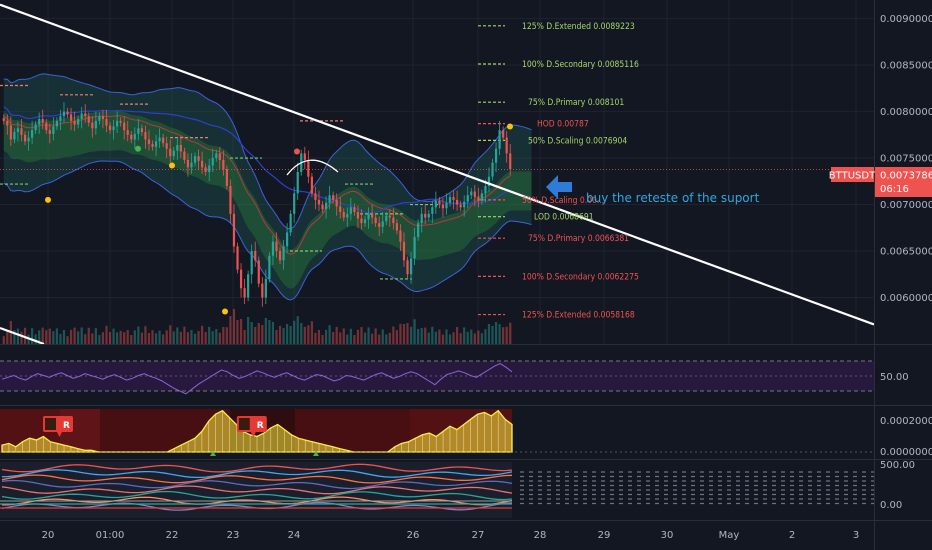 This screenshot has height=550, width=932. What do you see at coordinates (906, 452) in the screenshot?
I see `osc-tick-label: 0.0000000` at bounding box center [906, 452].